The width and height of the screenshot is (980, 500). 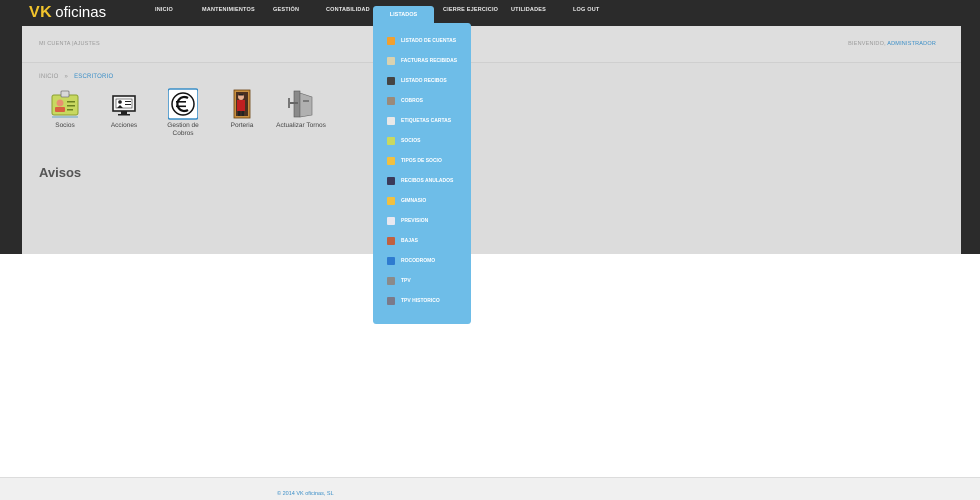 I want to click on presentation-icon, so click(x=124, y=104).